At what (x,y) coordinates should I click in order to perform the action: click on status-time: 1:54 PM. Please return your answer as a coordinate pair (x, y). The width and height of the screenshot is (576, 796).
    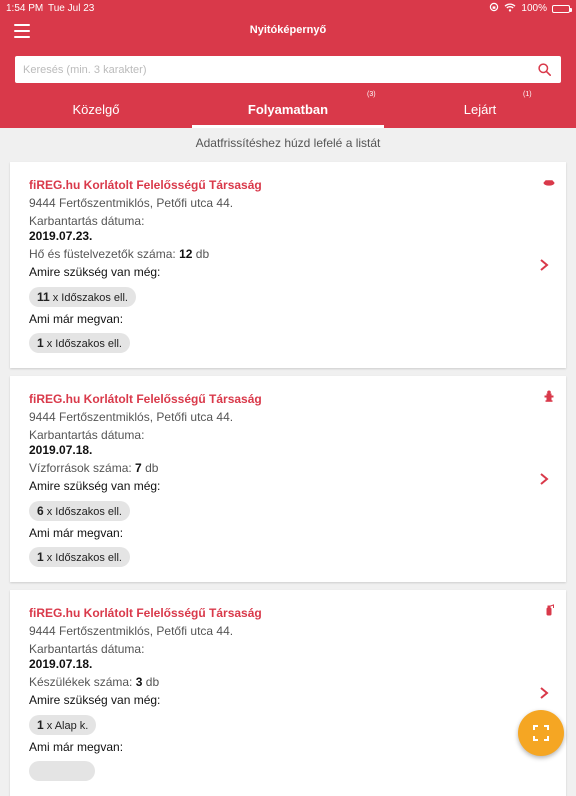
    Looking at the image, I should click on (25, 8).